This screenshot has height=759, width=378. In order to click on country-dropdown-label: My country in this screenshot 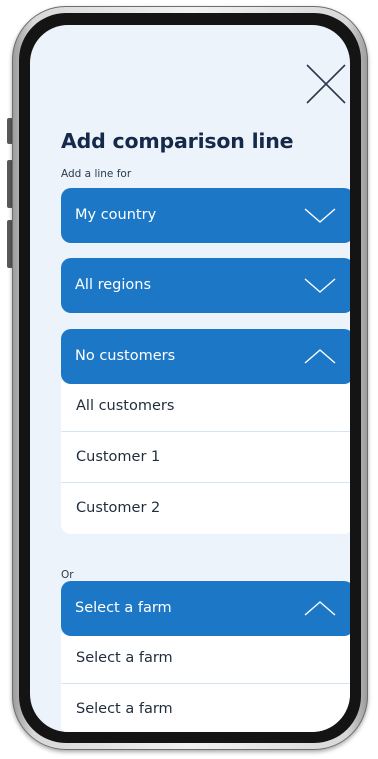, I will do `click(116, 215)`.